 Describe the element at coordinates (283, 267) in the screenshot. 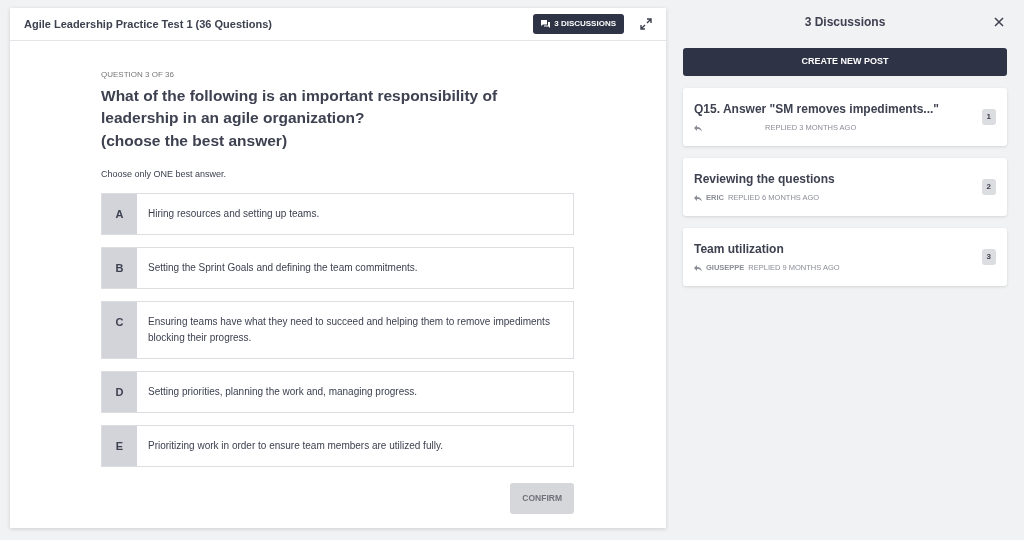

I see `option-text: Setting the Sprint Goals and defining the team commitments.` at that location.